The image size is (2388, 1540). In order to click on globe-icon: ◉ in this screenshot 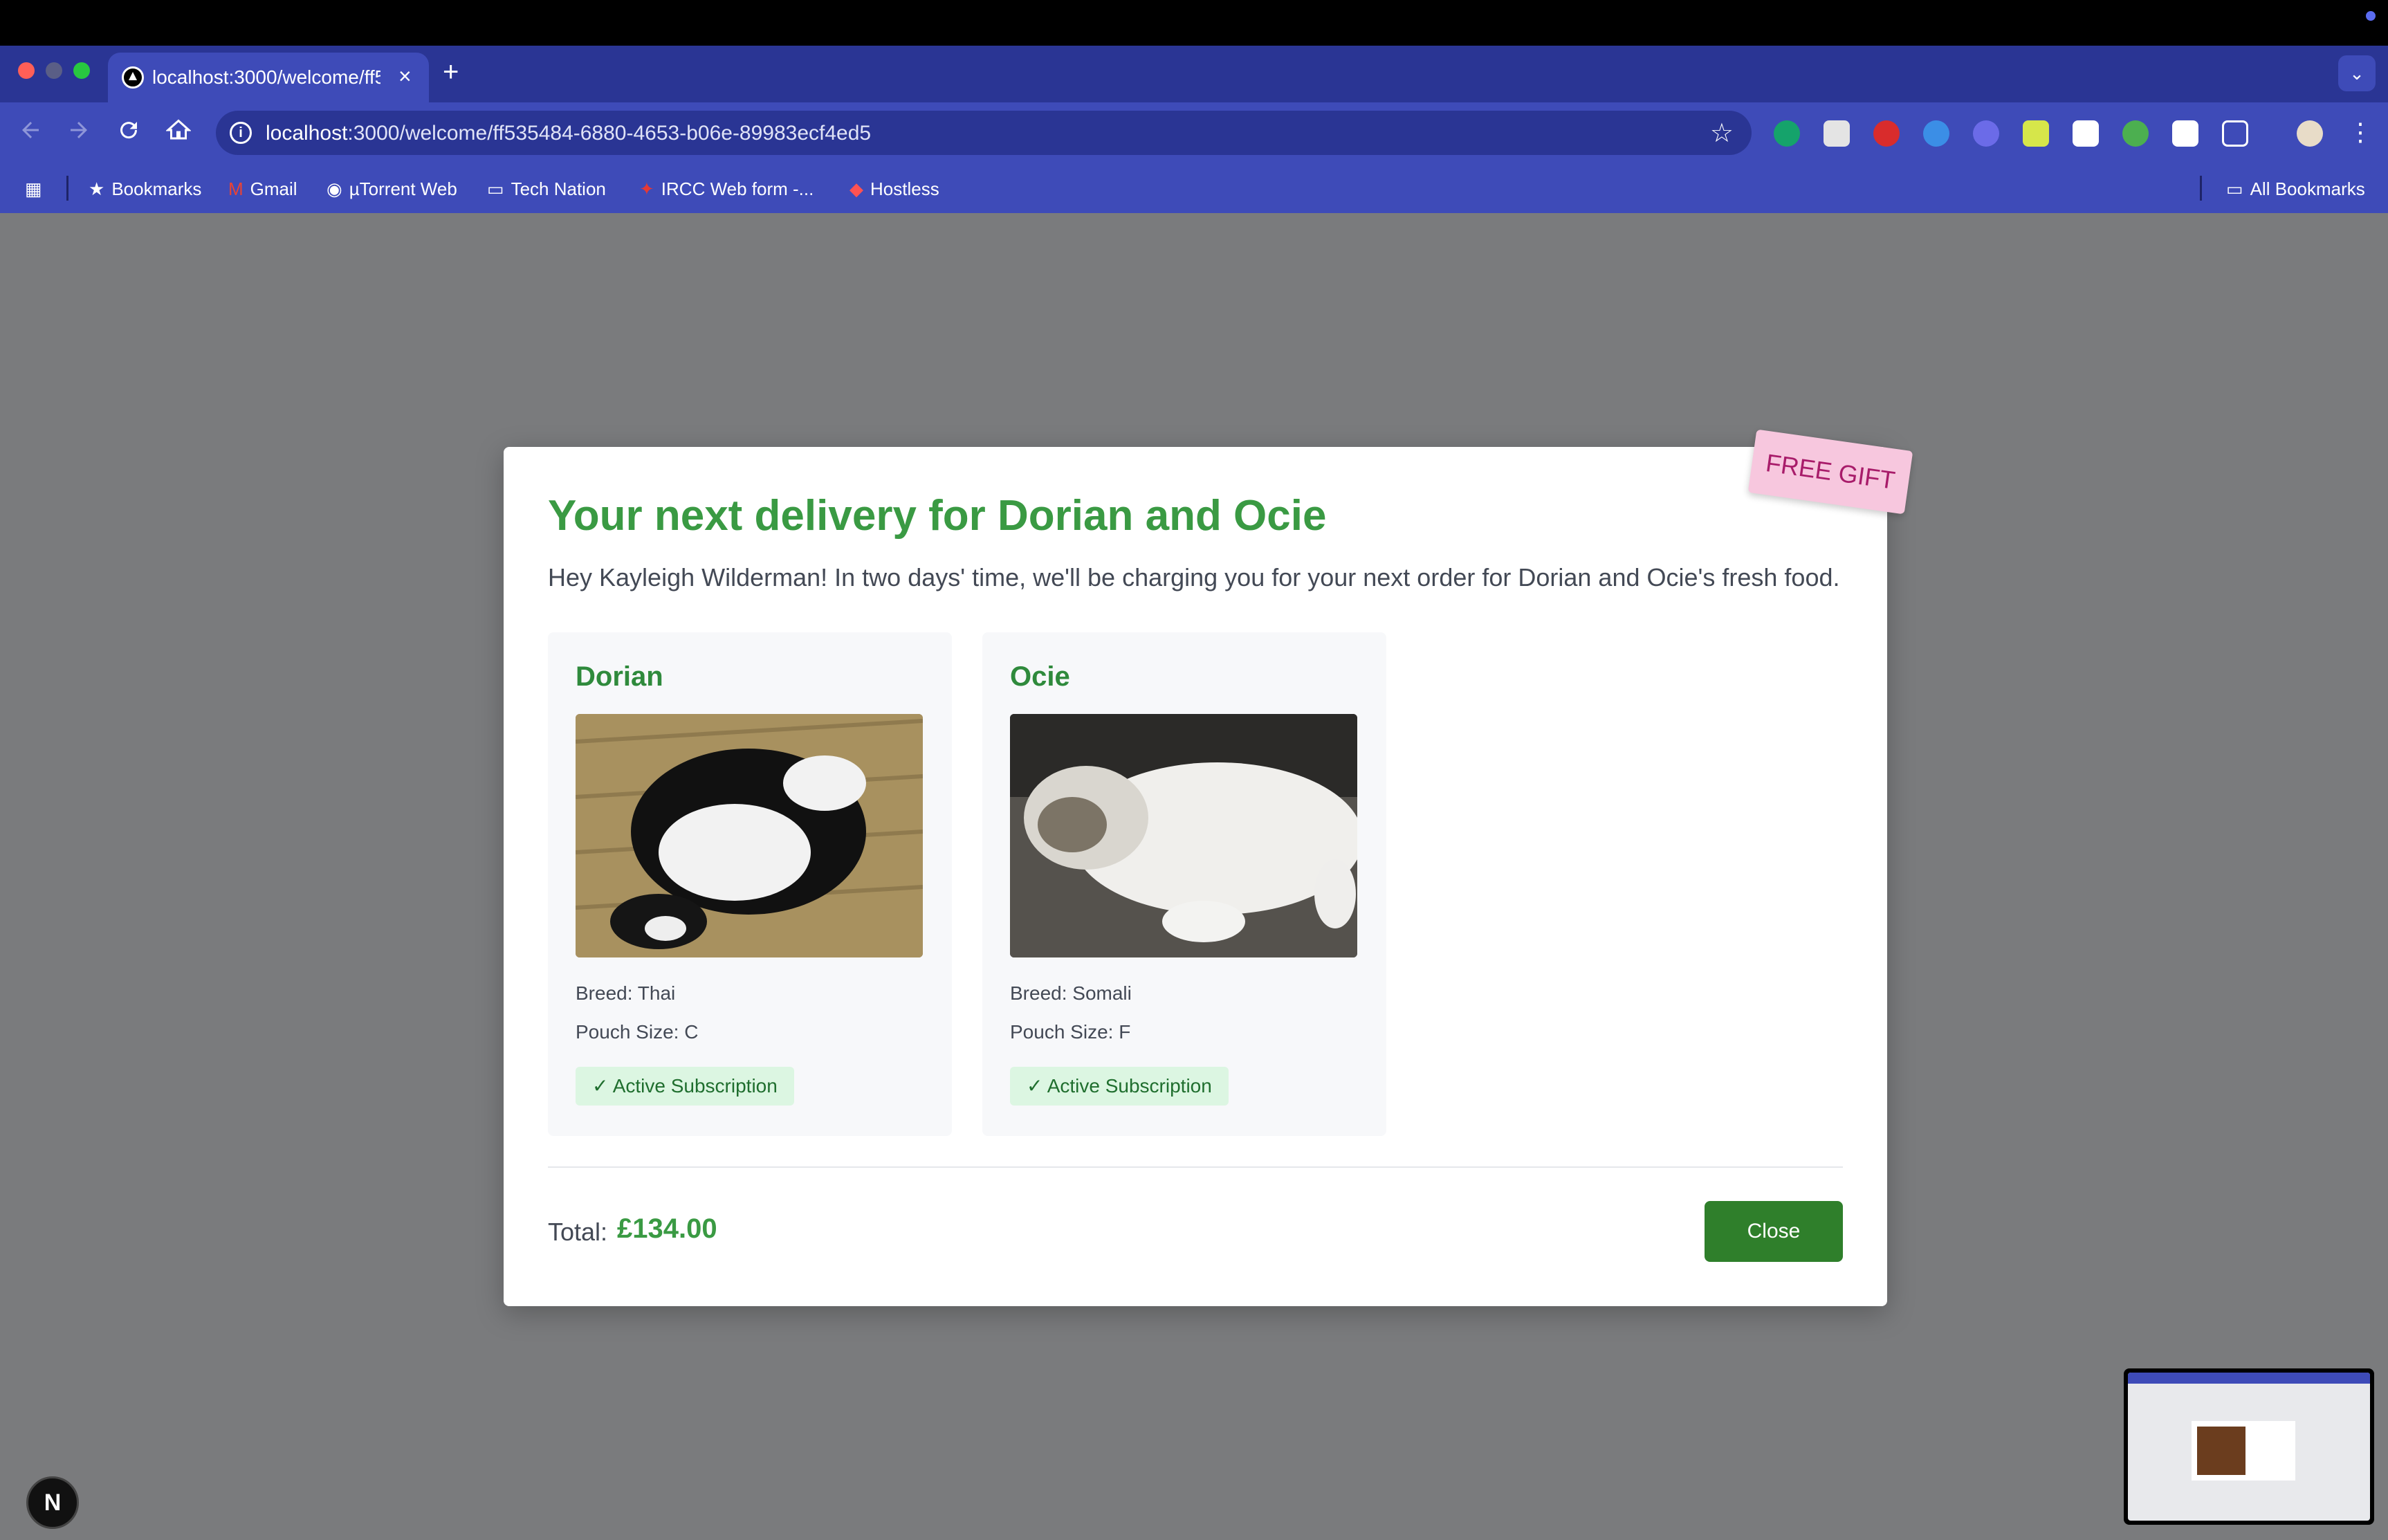, I will do `click(334, 188)`.